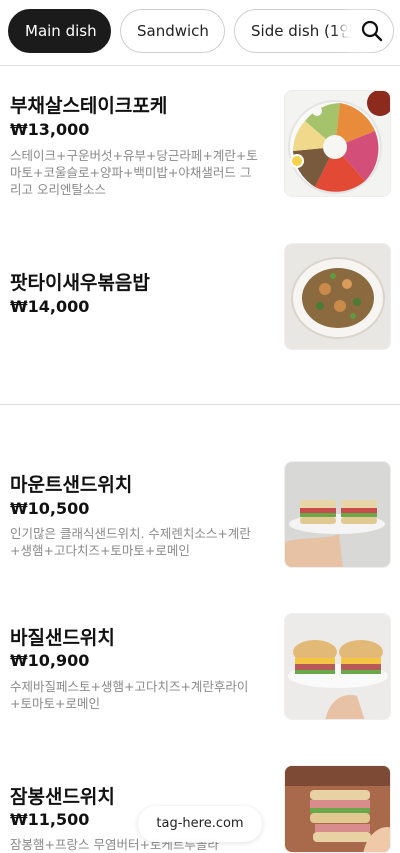 This screenshot has height=853, width=400. Describe the element at coordinates (172, 31) in the screenshot. I see `tab-sandwich: Sandwich` at that location.